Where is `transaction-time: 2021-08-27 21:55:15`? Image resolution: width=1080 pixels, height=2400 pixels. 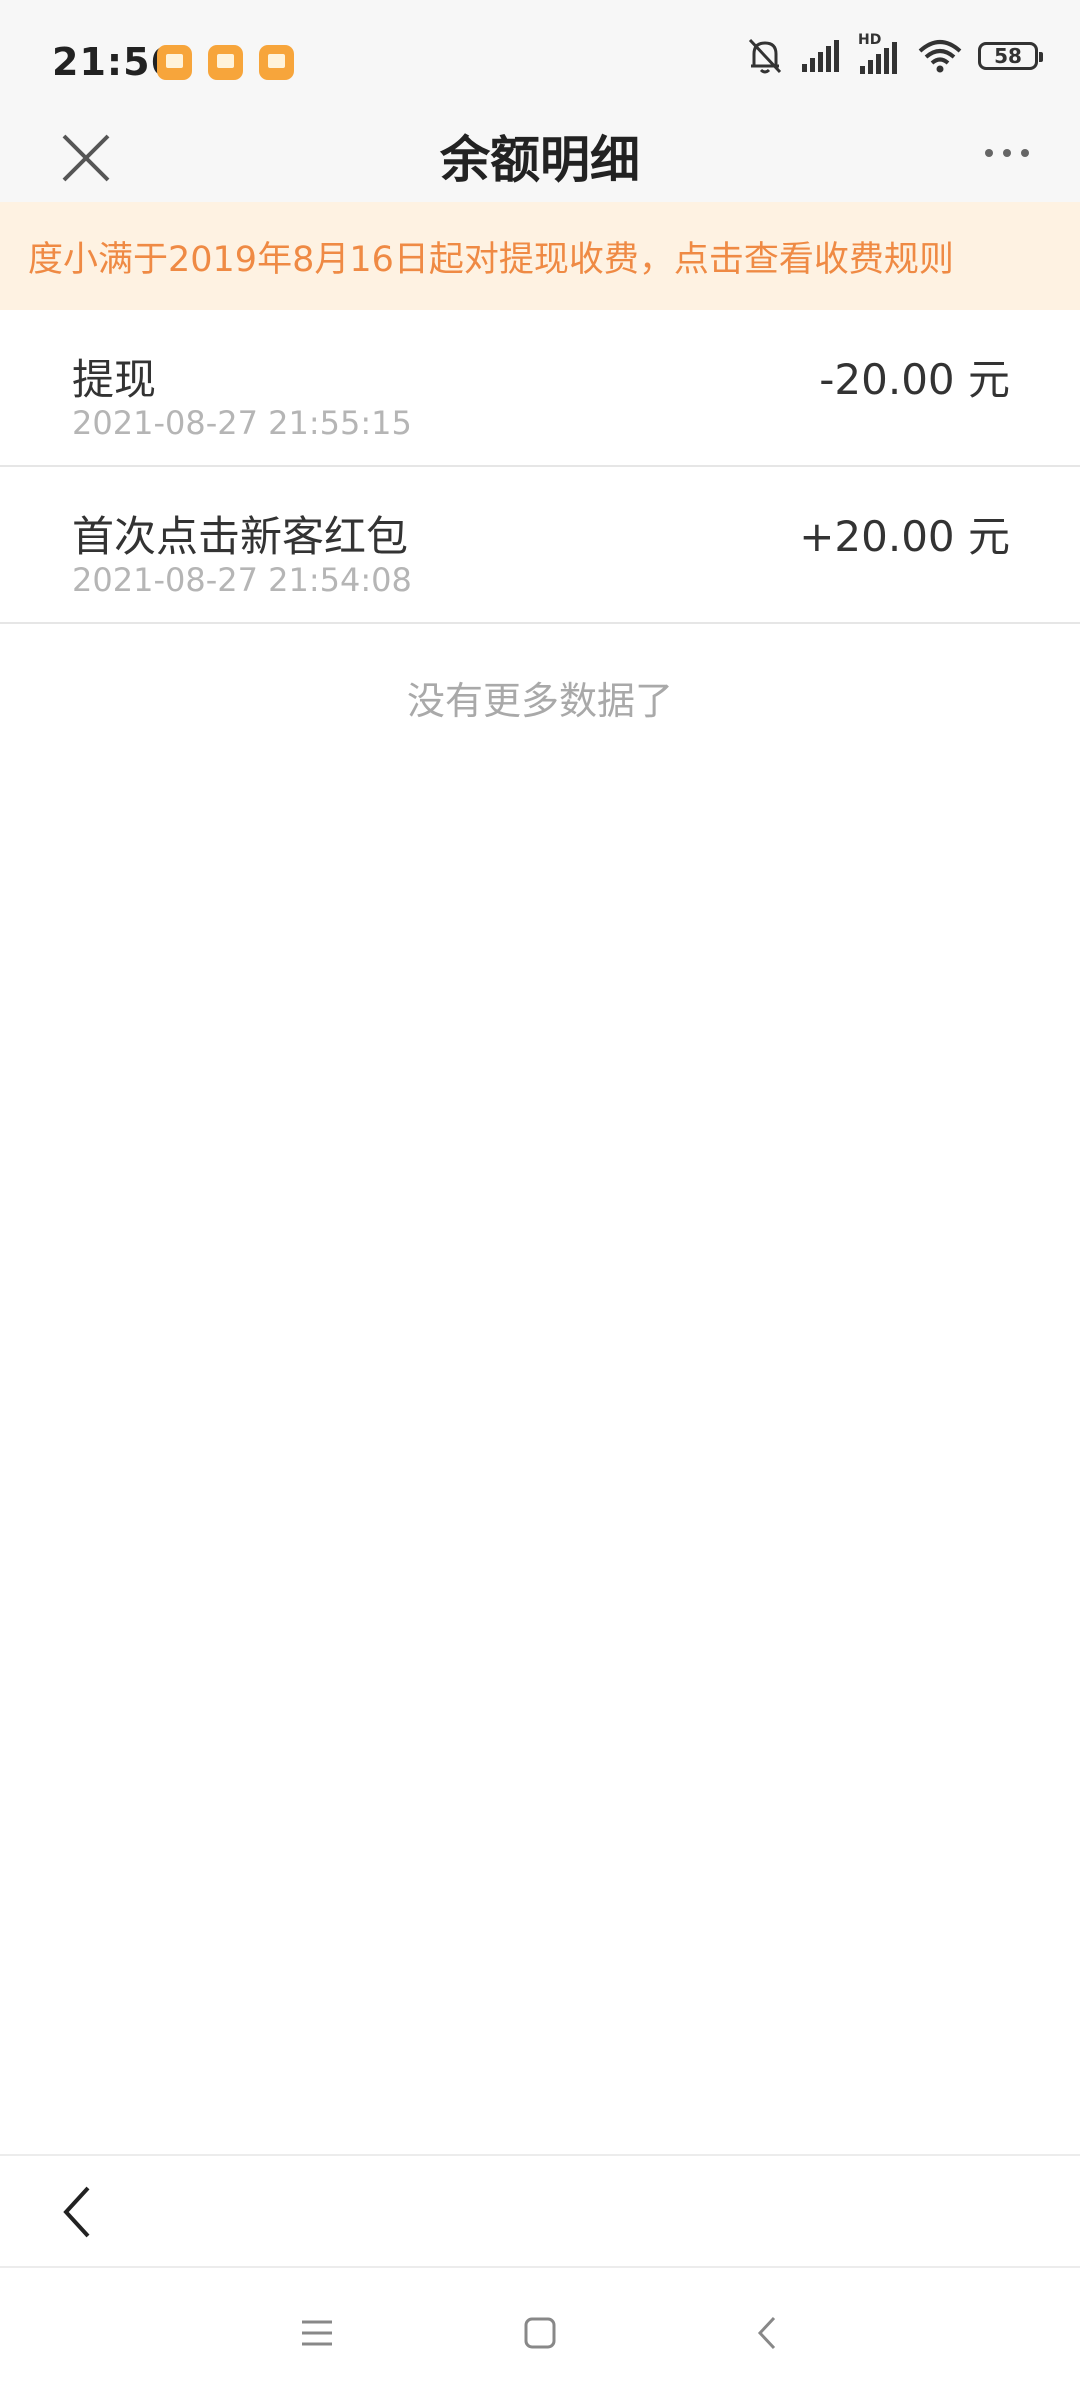 transaction-time: 2021-08-27 21:55:15 is located at coordinates (242, 423).